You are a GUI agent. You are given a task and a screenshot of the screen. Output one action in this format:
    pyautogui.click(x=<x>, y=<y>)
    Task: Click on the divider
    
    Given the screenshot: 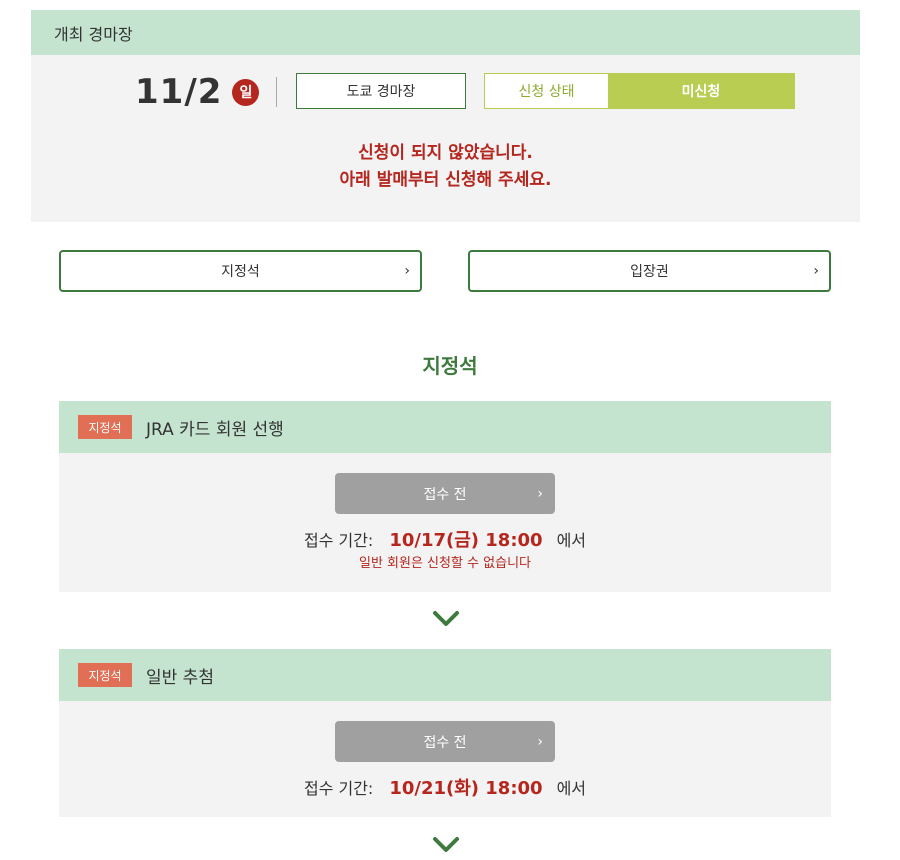 What is the action you would take?
    pyautogui.click(x=276, y=92)
    